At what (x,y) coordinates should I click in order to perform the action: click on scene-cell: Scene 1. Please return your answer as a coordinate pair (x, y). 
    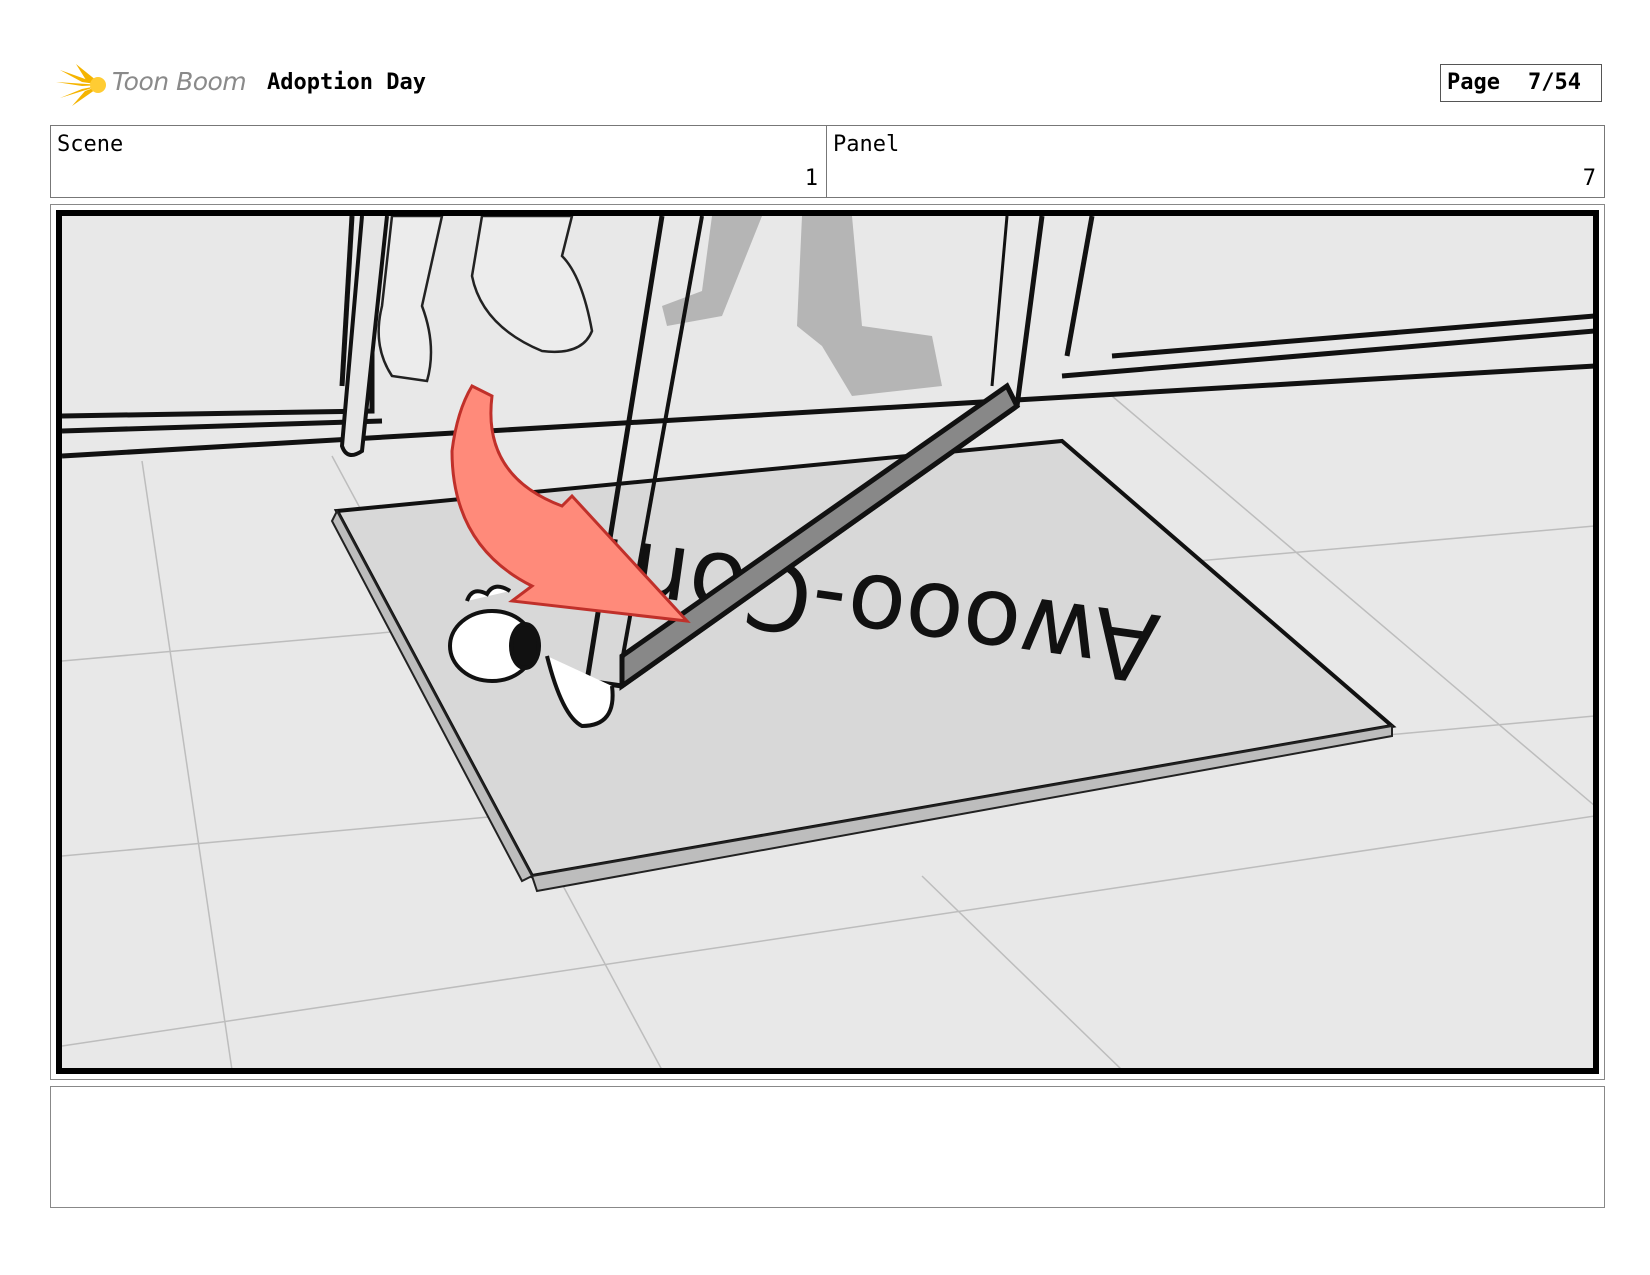
    Looking at the image, I should click on (439, 161).